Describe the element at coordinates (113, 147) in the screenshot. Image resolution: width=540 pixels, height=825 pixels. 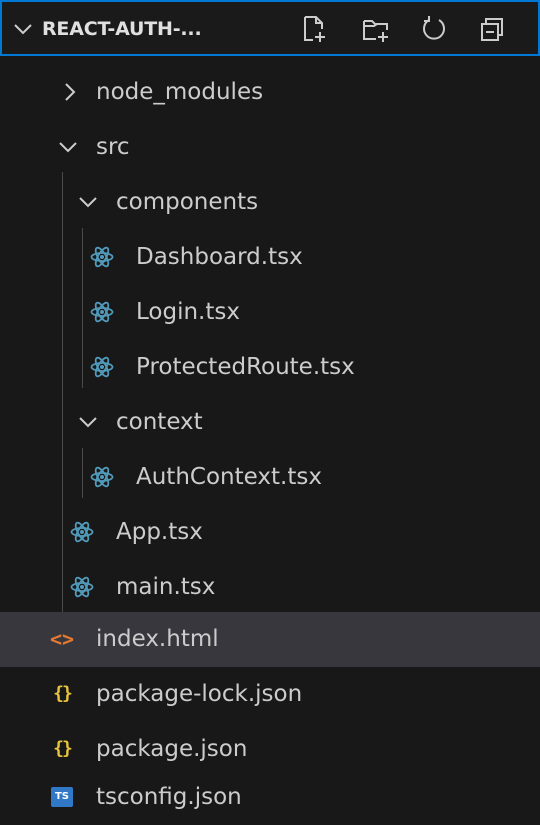
I see `tree-item-label: src` at that location.